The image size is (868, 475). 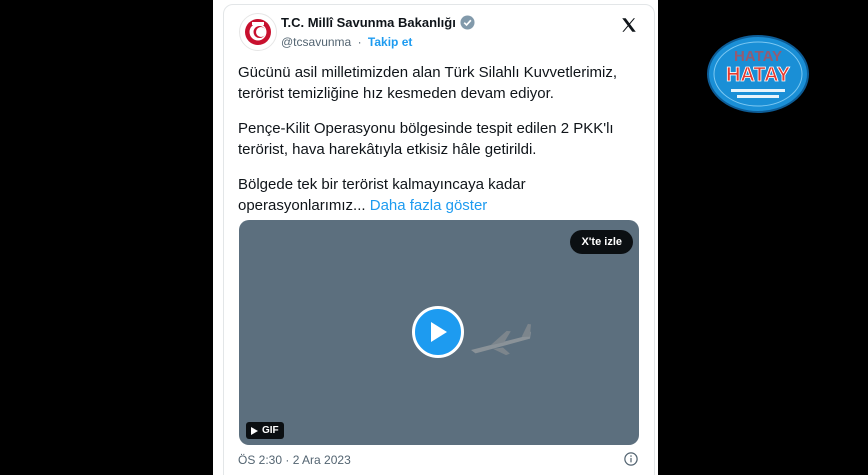 I want to click on account-name: T.C. Millî Savunma Bakanlığı, so click(x=368, y=22).